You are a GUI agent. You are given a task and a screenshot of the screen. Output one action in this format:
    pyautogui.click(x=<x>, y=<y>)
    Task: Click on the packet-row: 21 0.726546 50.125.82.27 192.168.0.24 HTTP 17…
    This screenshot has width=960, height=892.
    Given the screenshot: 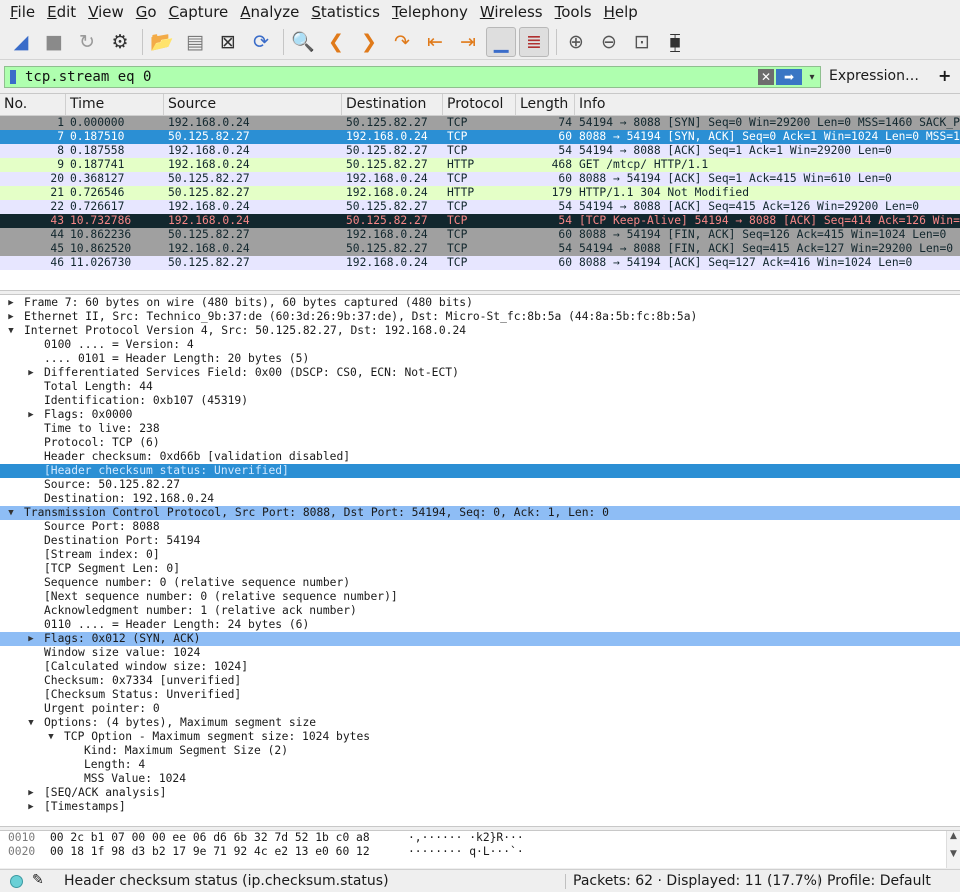 What is the action you would take?
    pyautogui.click(x=480, y=193)
    